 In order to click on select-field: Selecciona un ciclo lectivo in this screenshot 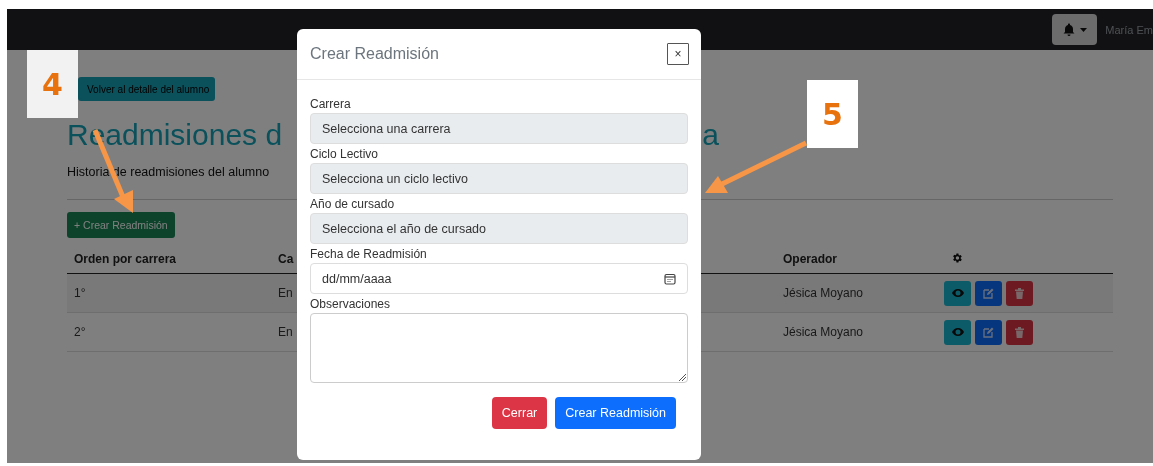, I will do `click(499, 178)`.